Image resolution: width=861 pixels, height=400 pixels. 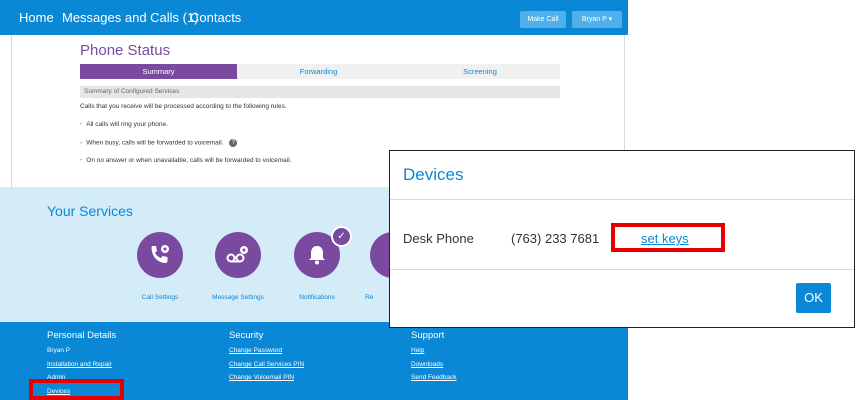 What do you see at coordinates (82, 335) in the screenshot?
I see `personal-details-heading: Personal Details` at bounding box center [82, 335].